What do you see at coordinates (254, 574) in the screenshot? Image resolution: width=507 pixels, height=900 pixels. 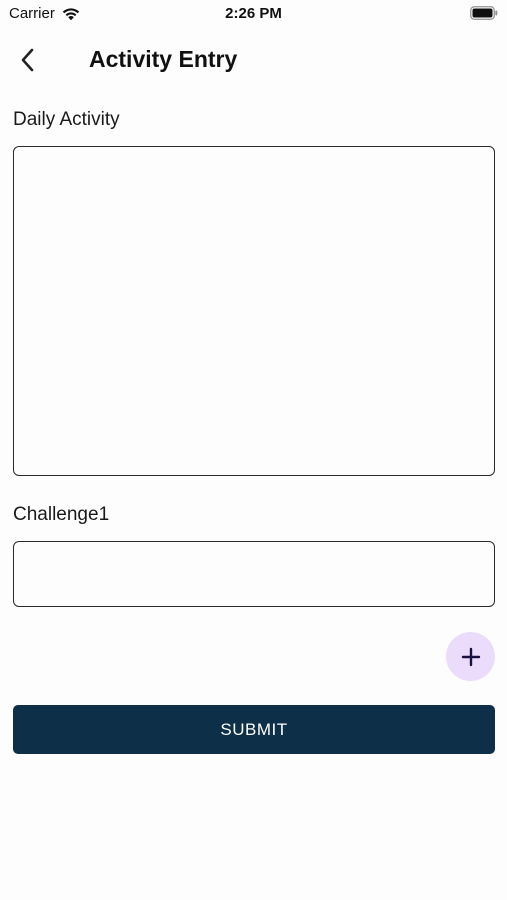 I see `challenge-input` at bounding box center [254, 574].